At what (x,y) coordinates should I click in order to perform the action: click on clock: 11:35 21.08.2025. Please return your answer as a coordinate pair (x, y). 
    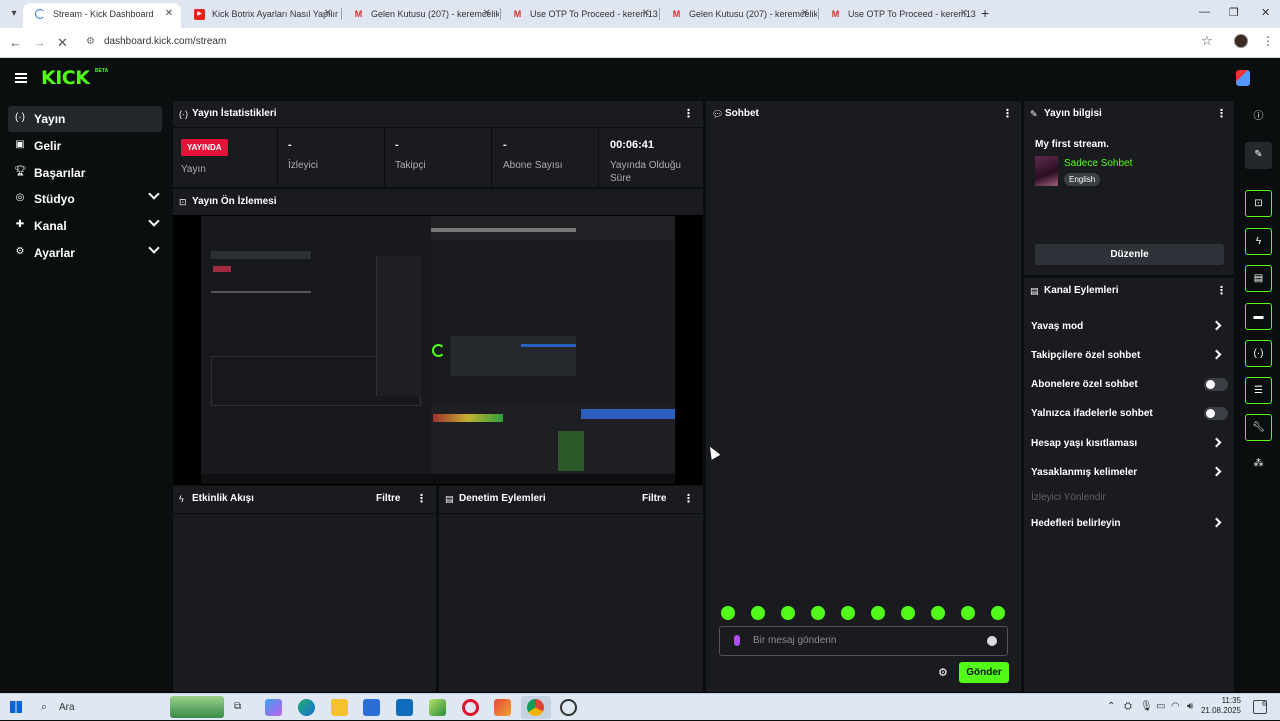
    Looking at the image, I should click on (1220, 706).